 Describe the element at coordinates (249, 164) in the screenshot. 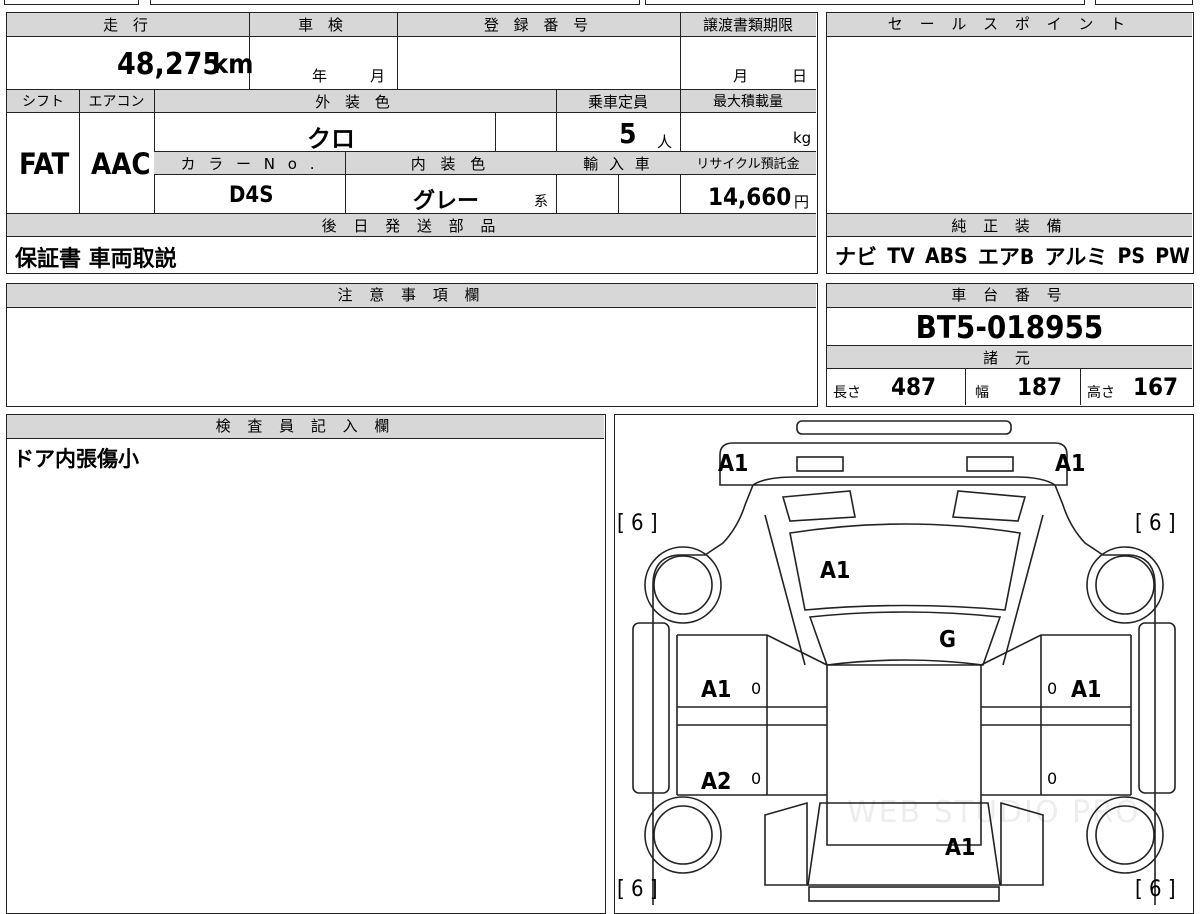

I see `label-color-no: カ ラ ー N o .` at that location.